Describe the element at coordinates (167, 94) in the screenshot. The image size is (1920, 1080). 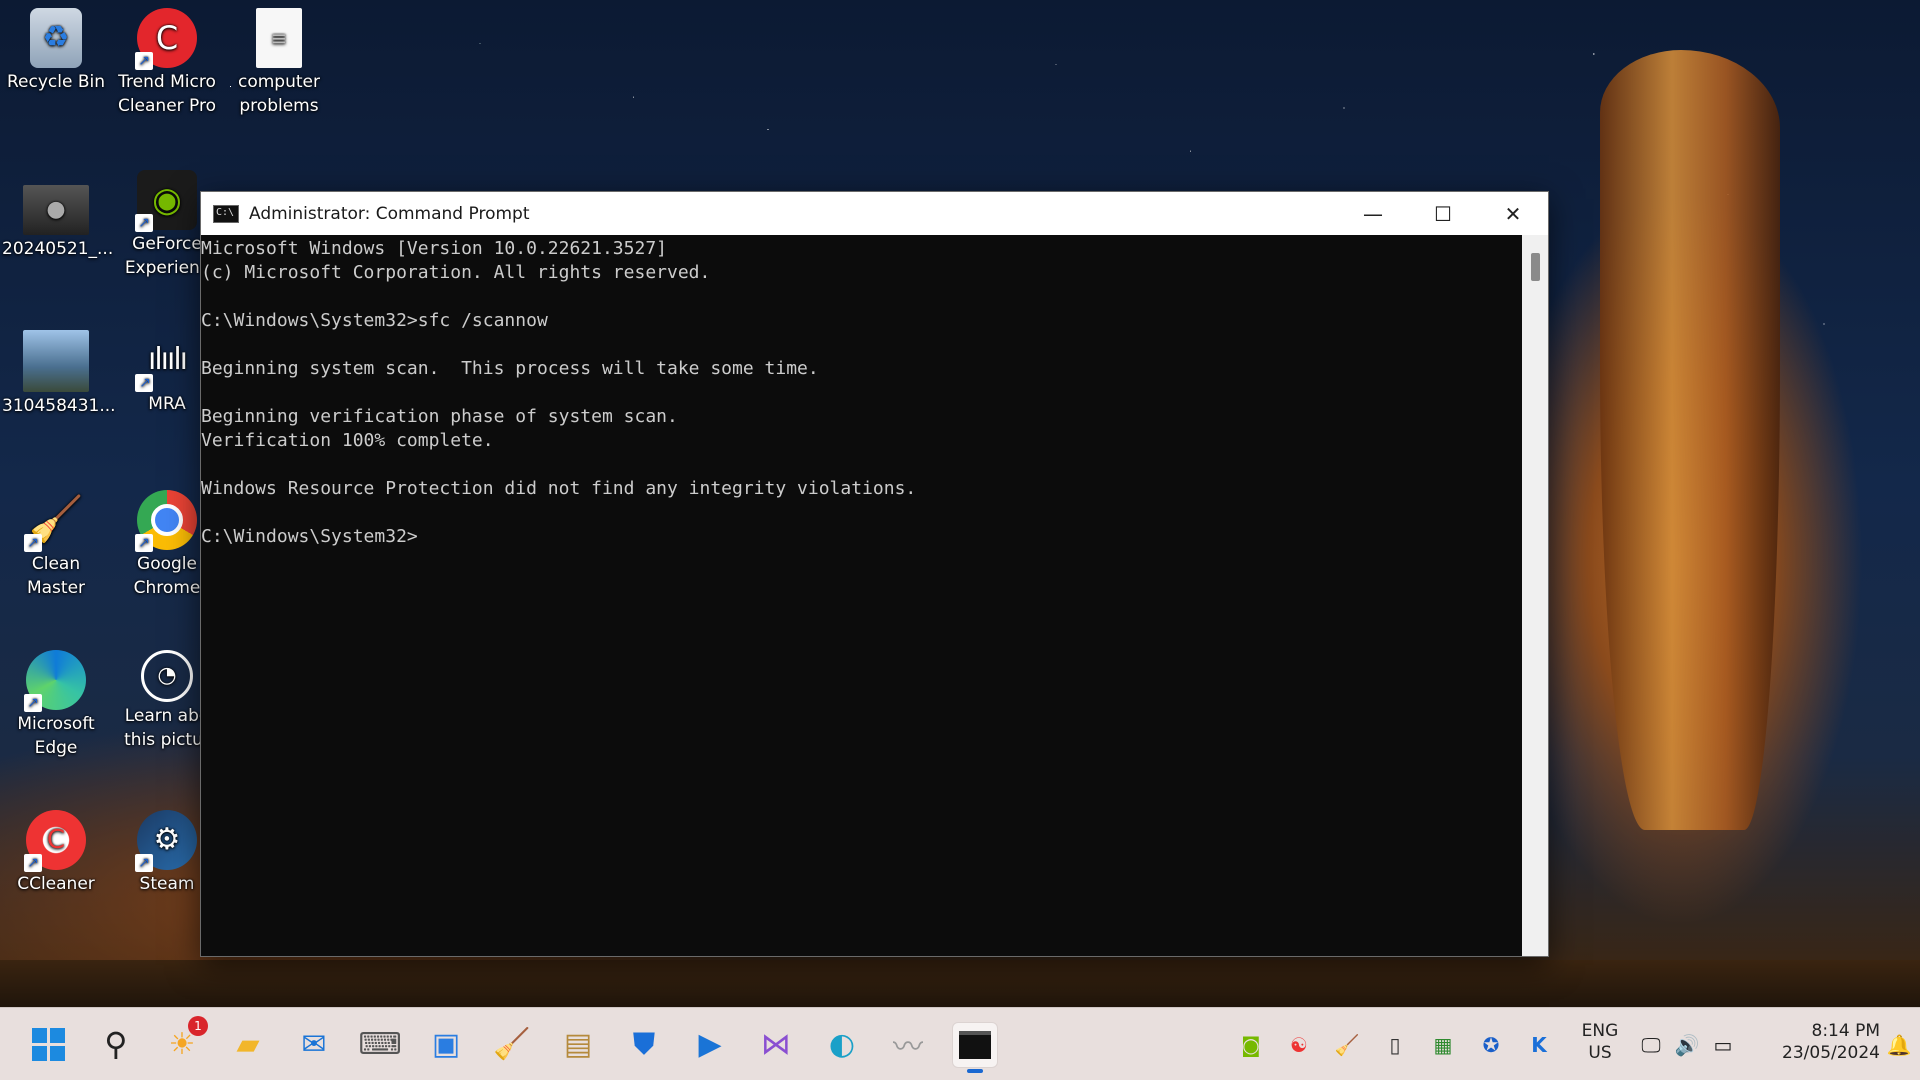
I see `desktop-icon-label: Trend Micro Cleaner Pro` at that location.